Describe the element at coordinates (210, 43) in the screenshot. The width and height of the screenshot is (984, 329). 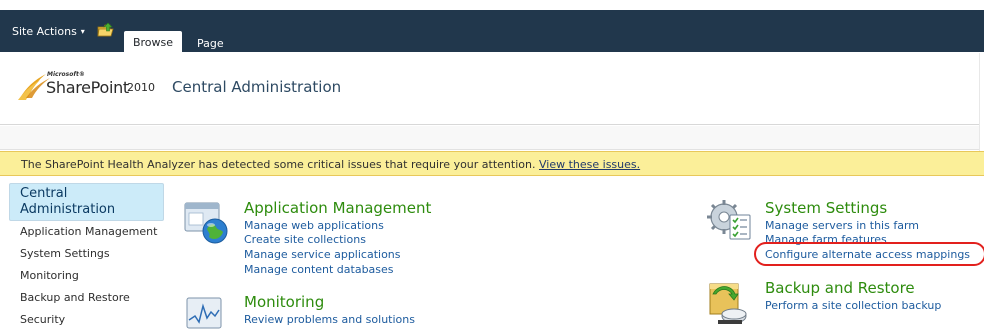
I see `tab-page: Page` at that location.